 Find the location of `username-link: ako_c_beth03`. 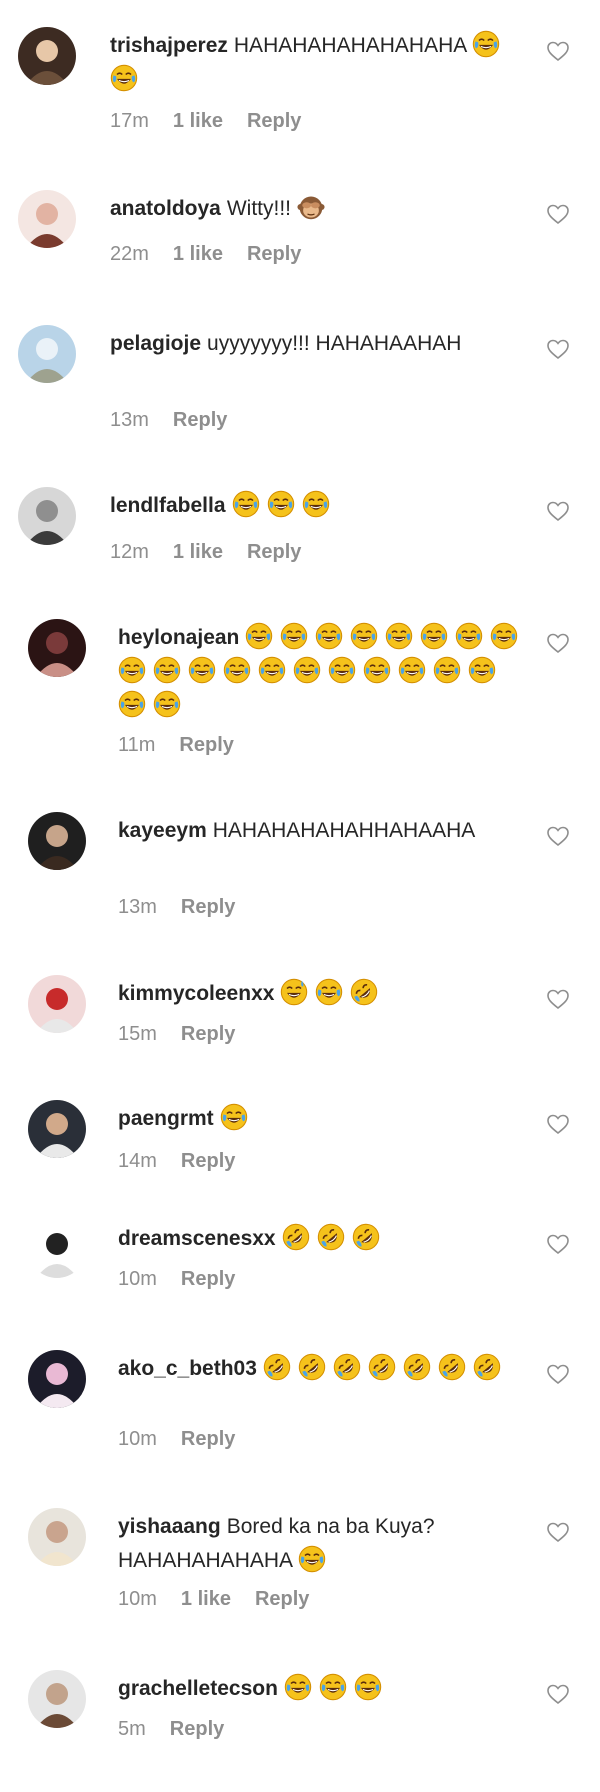

username-link: ako_c_beth03 is located at coordinates (187, 1368).